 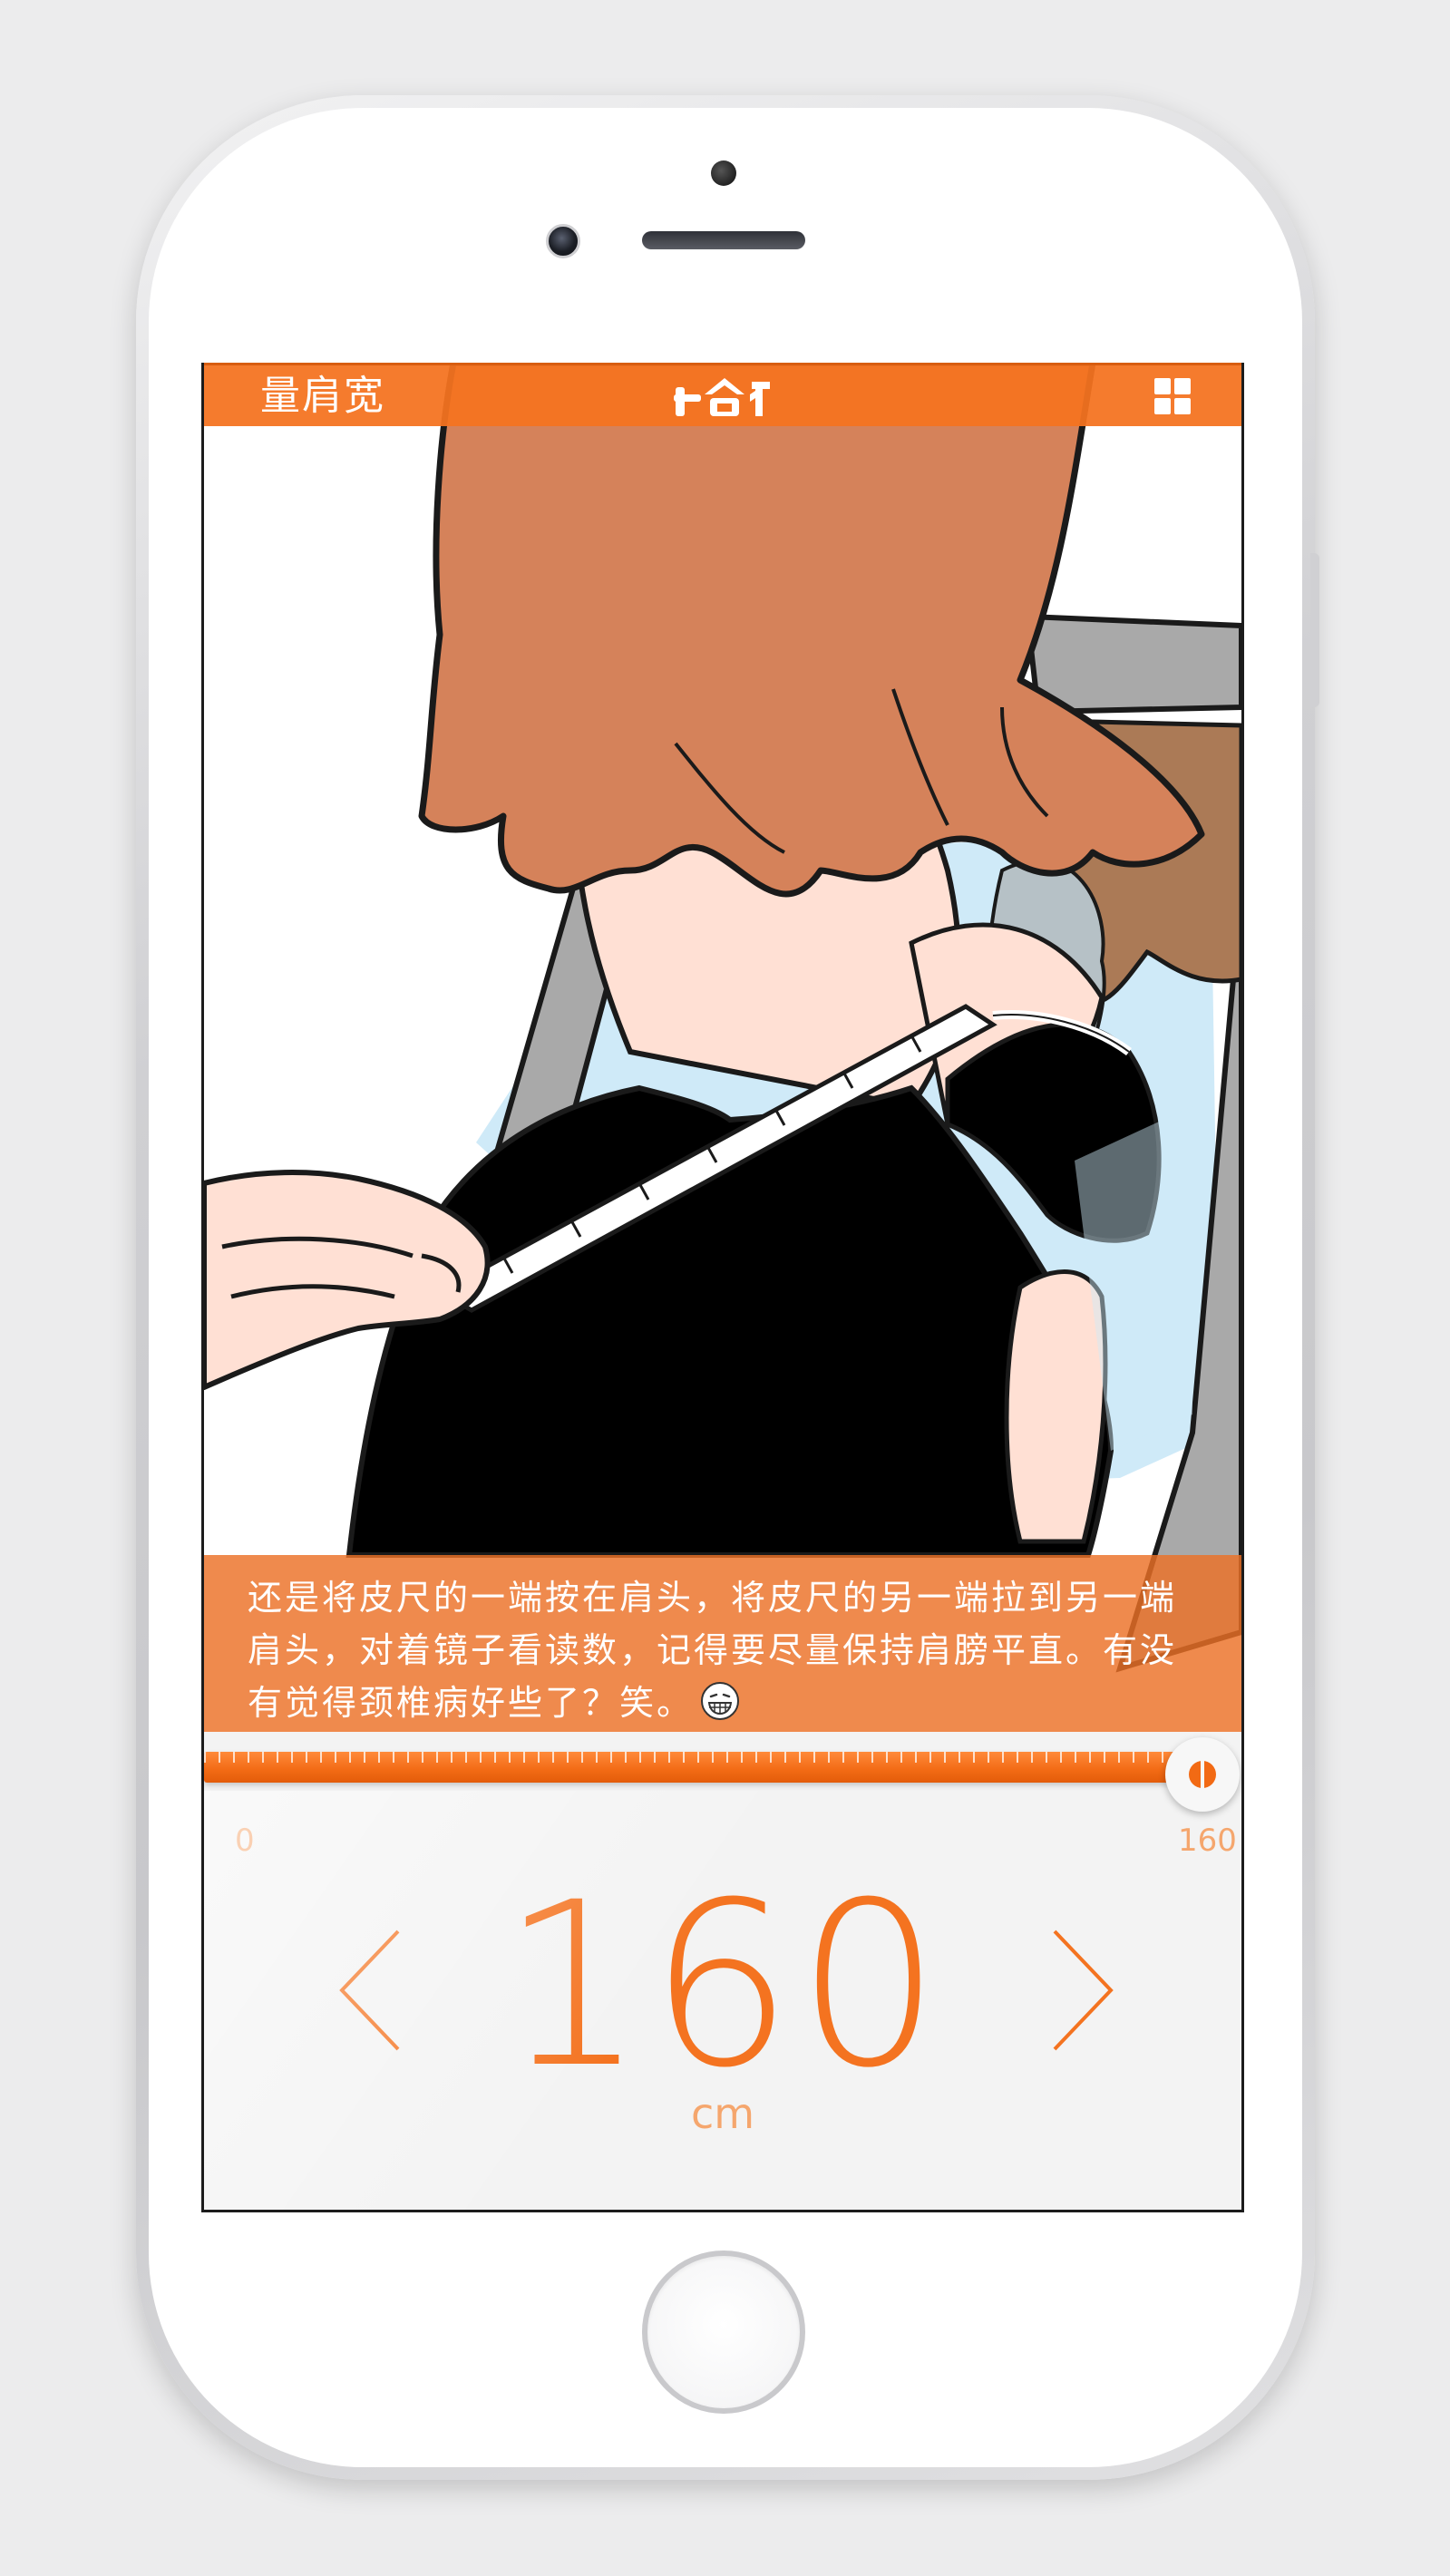 I want to click on chevron-right-icon, so click(x=1082, y=1990).